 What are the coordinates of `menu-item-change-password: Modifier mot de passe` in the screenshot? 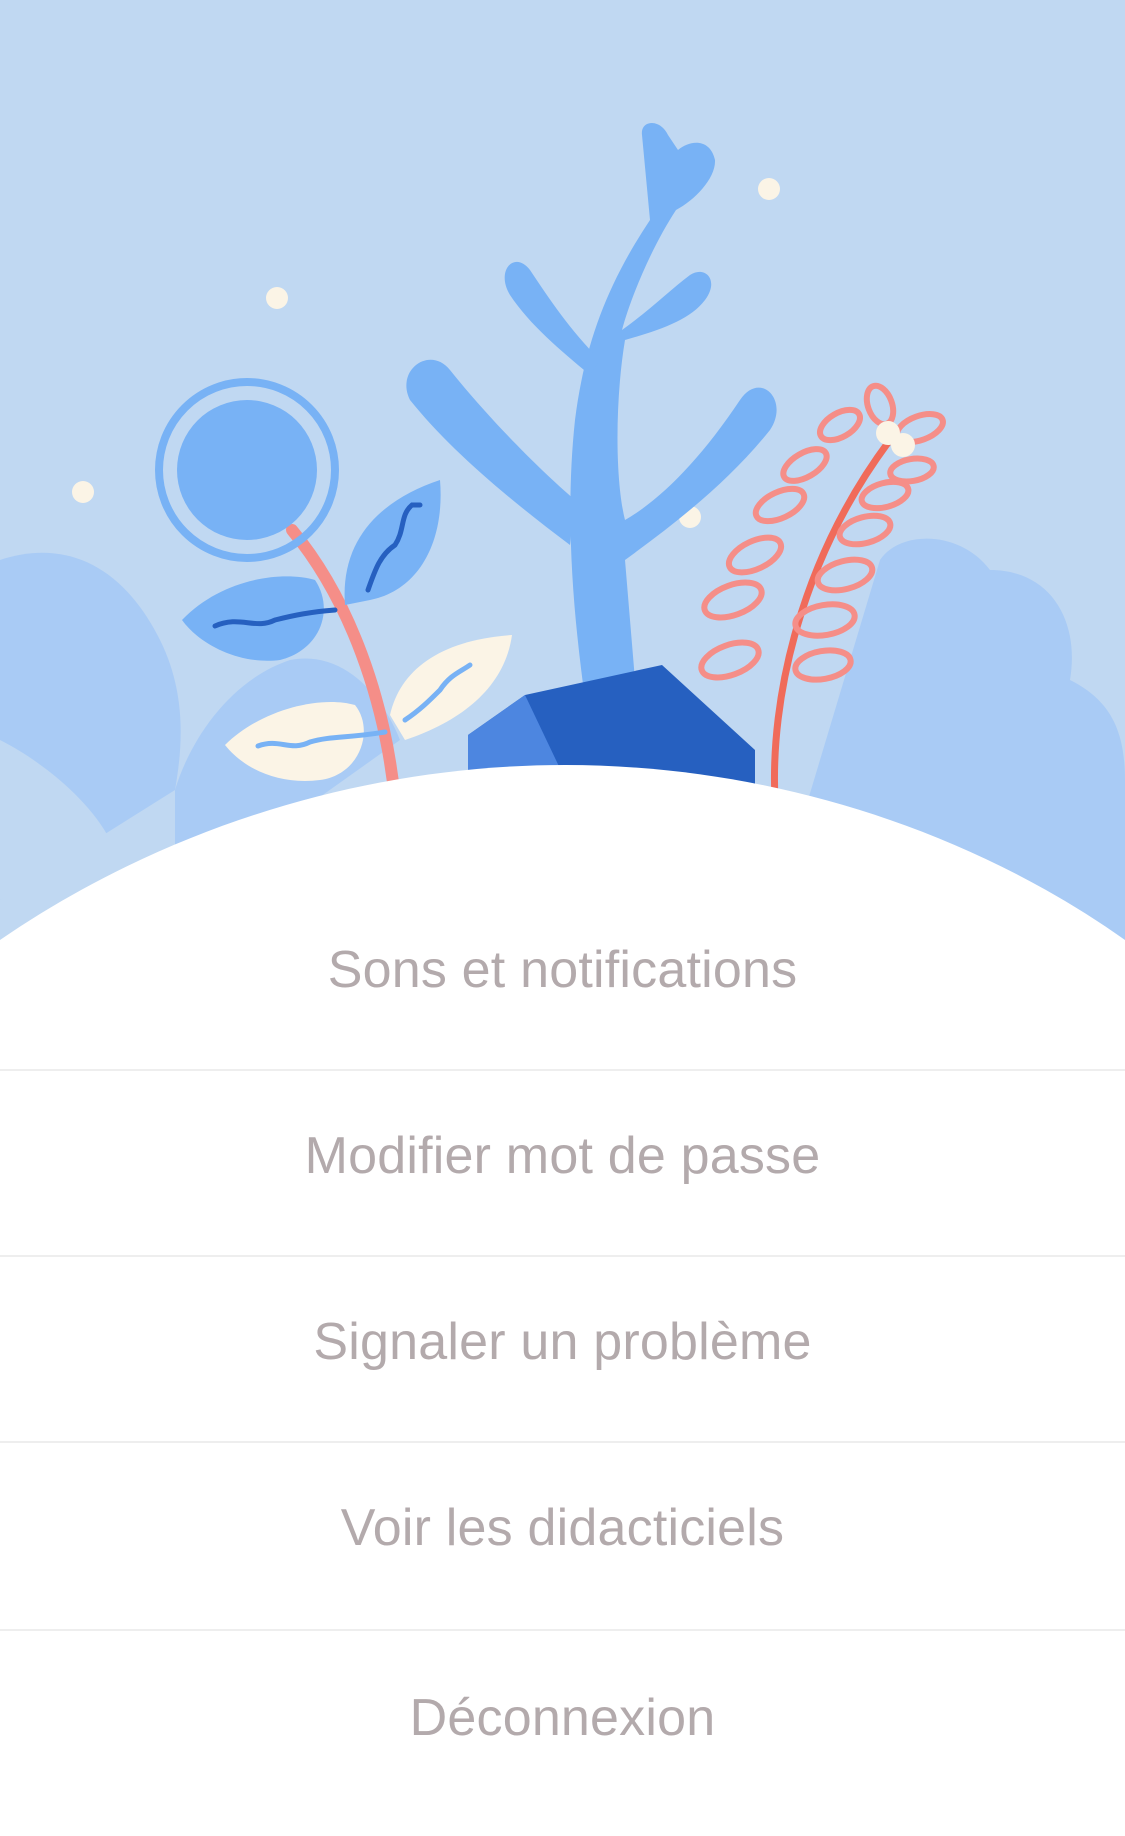 It's located at (562, 1156).